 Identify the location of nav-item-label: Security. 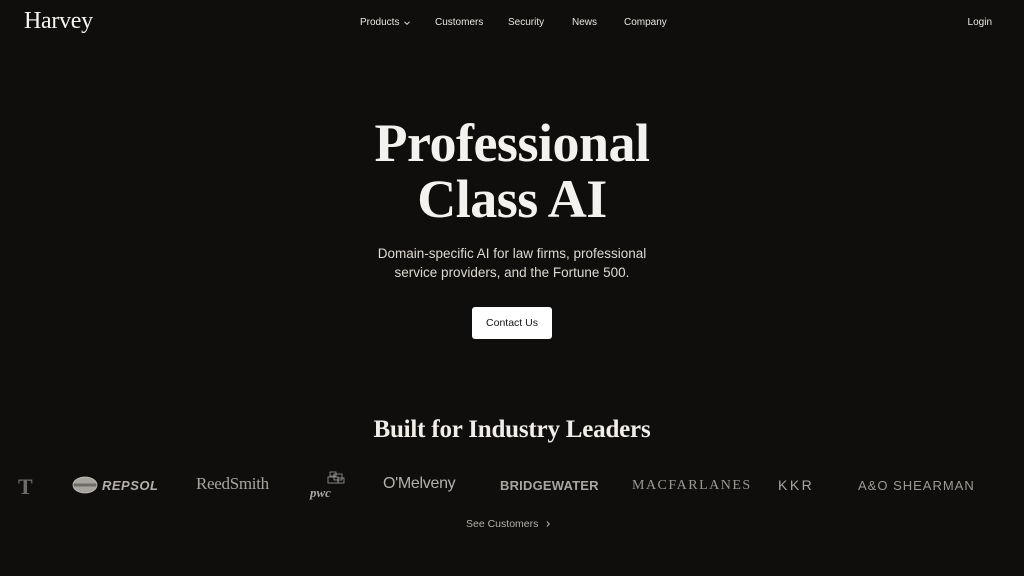
(526, 22).